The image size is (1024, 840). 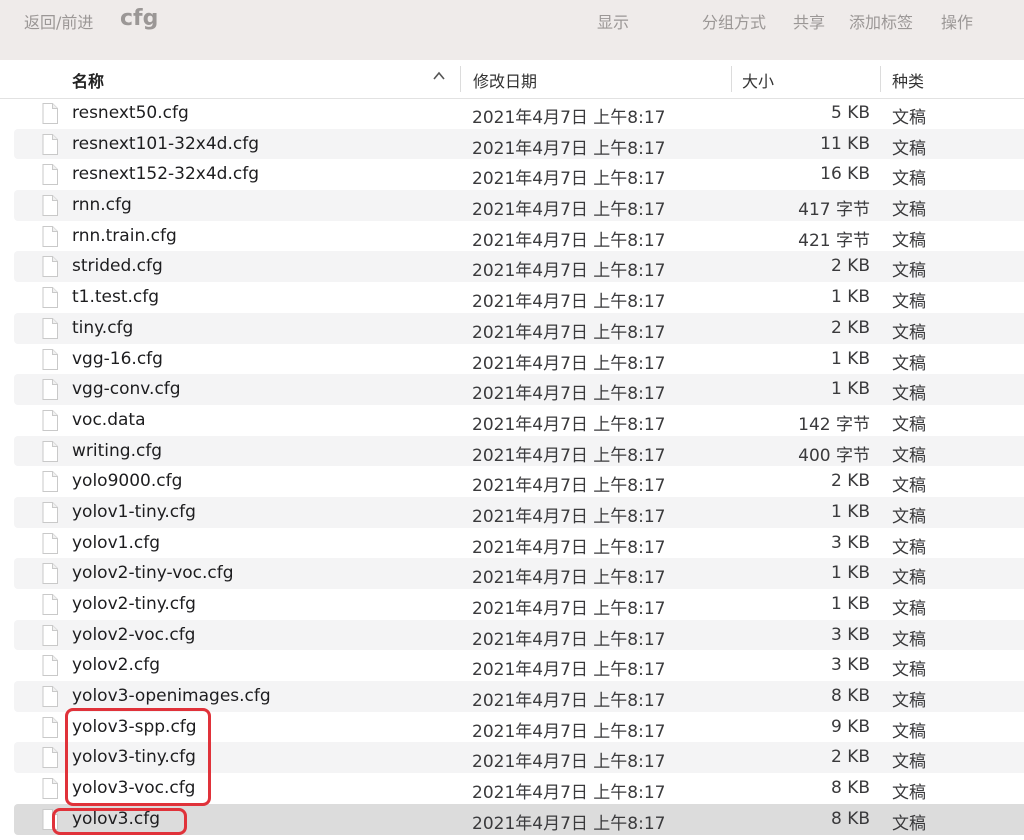 What do you see at coordinates (758, 80) in the screenshot?
I see `column-size: 大小` at bounding box center [758, 80].